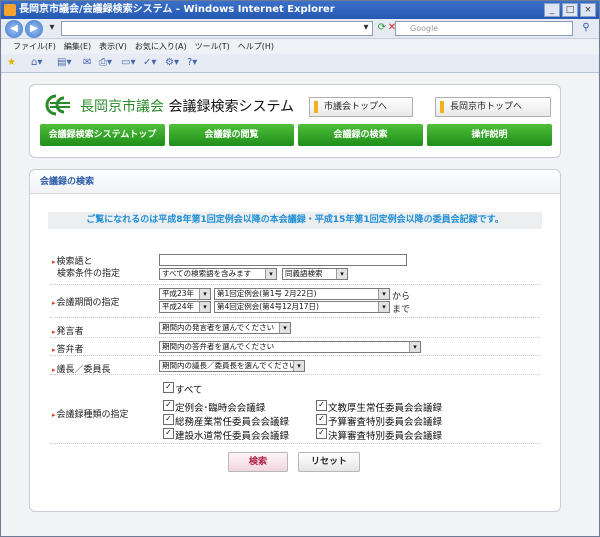  I want to click on type-checkbox: 予算審査特別委員会会議録, so click(379, 421).